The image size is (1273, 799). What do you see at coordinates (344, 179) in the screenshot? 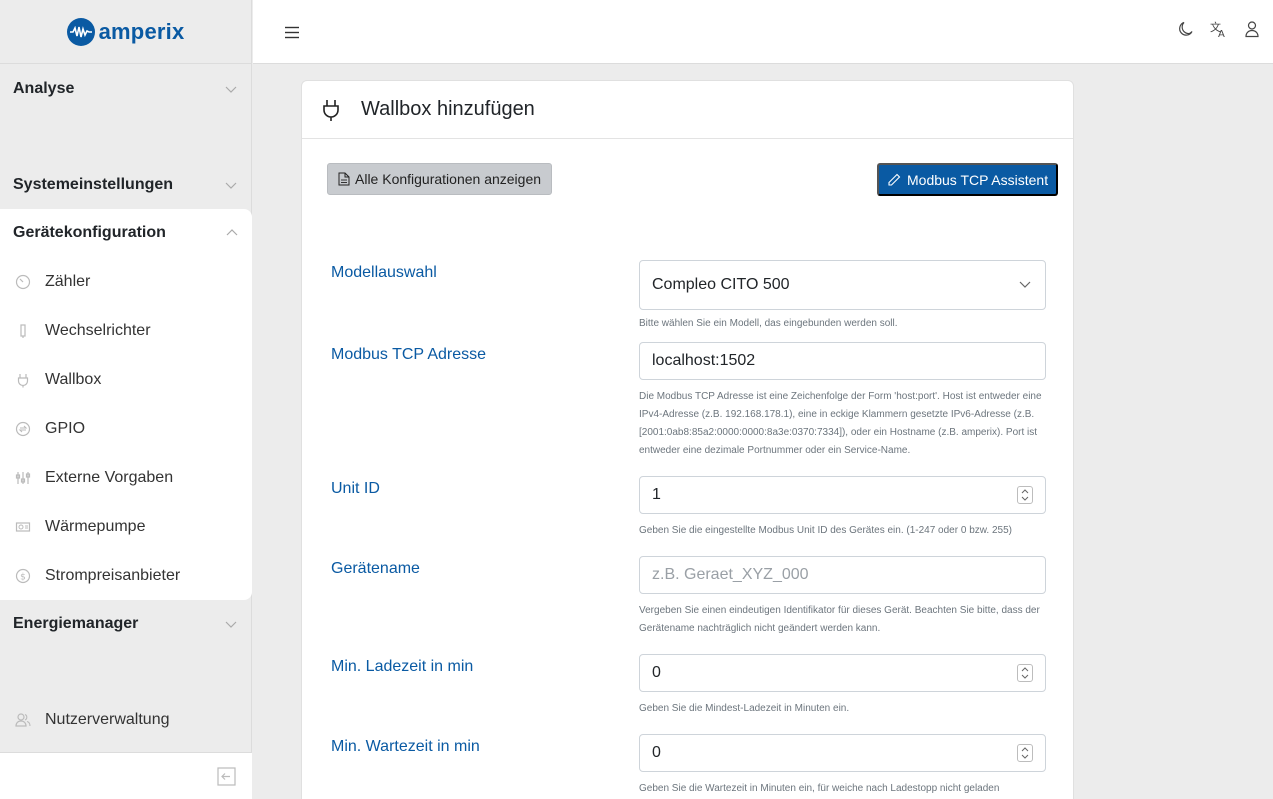
I see `document-icon` at bounding box center [344, 179].